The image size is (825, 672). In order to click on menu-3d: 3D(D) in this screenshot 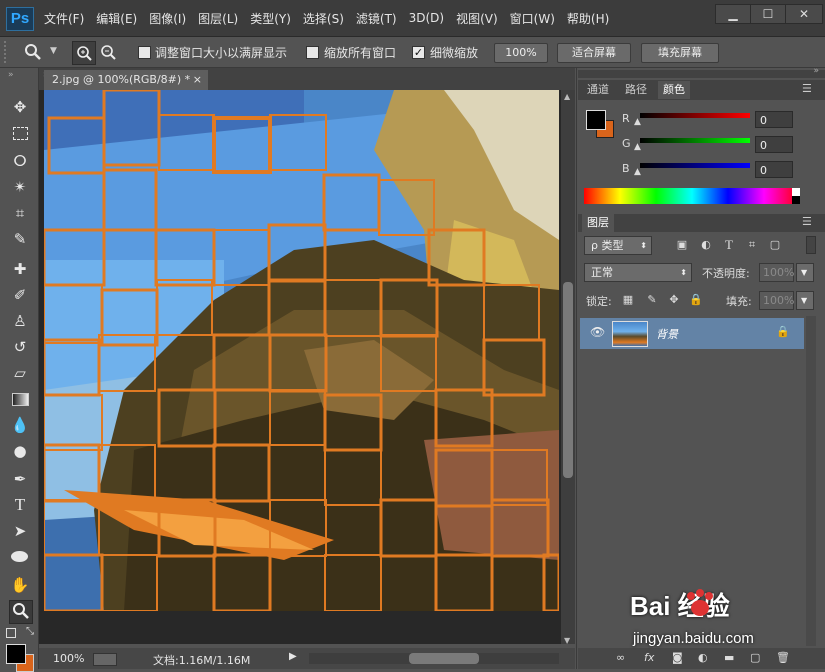, I will do `click(426, 18)`.